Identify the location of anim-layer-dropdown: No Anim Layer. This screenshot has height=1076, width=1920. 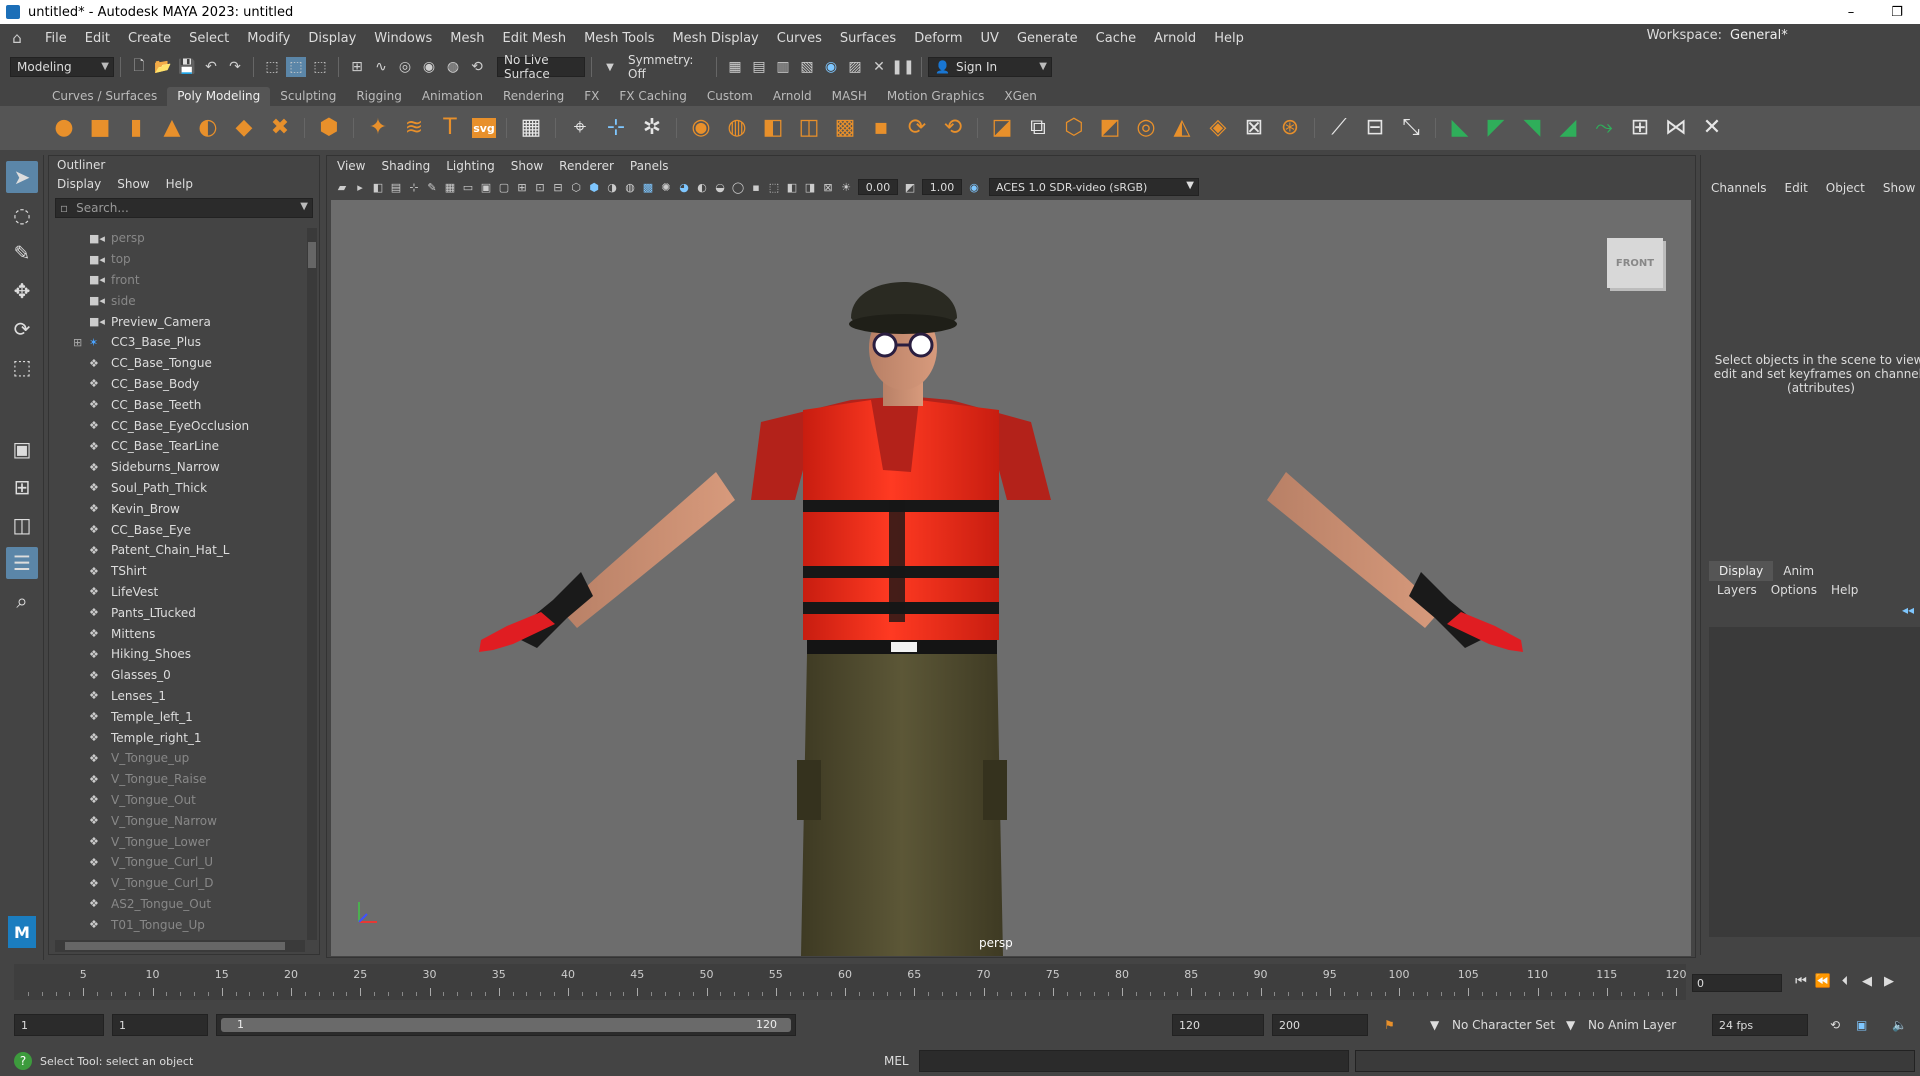
(1632, 1025).